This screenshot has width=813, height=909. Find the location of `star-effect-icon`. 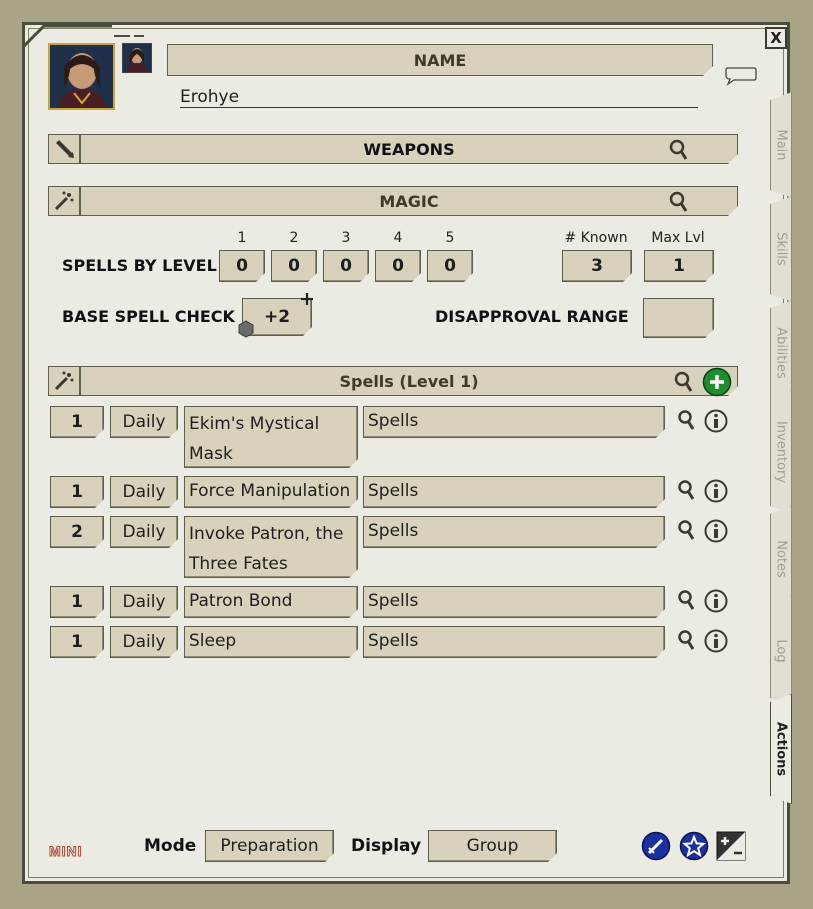

star-effect-icon is located at coordinates (694, 846).